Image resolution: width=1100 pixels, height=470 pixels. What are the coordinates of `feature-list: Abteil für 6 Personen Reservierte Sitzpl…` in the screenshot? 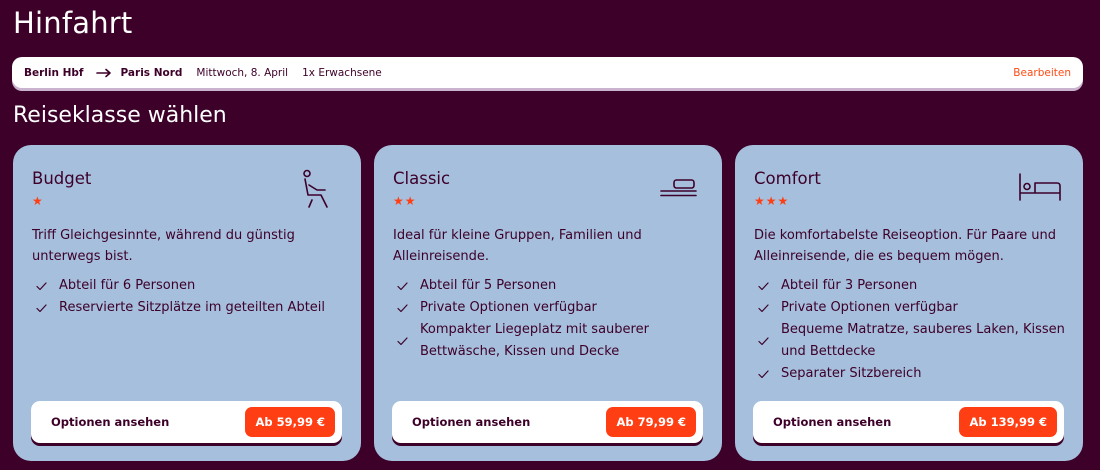 It's located at (192, 297).